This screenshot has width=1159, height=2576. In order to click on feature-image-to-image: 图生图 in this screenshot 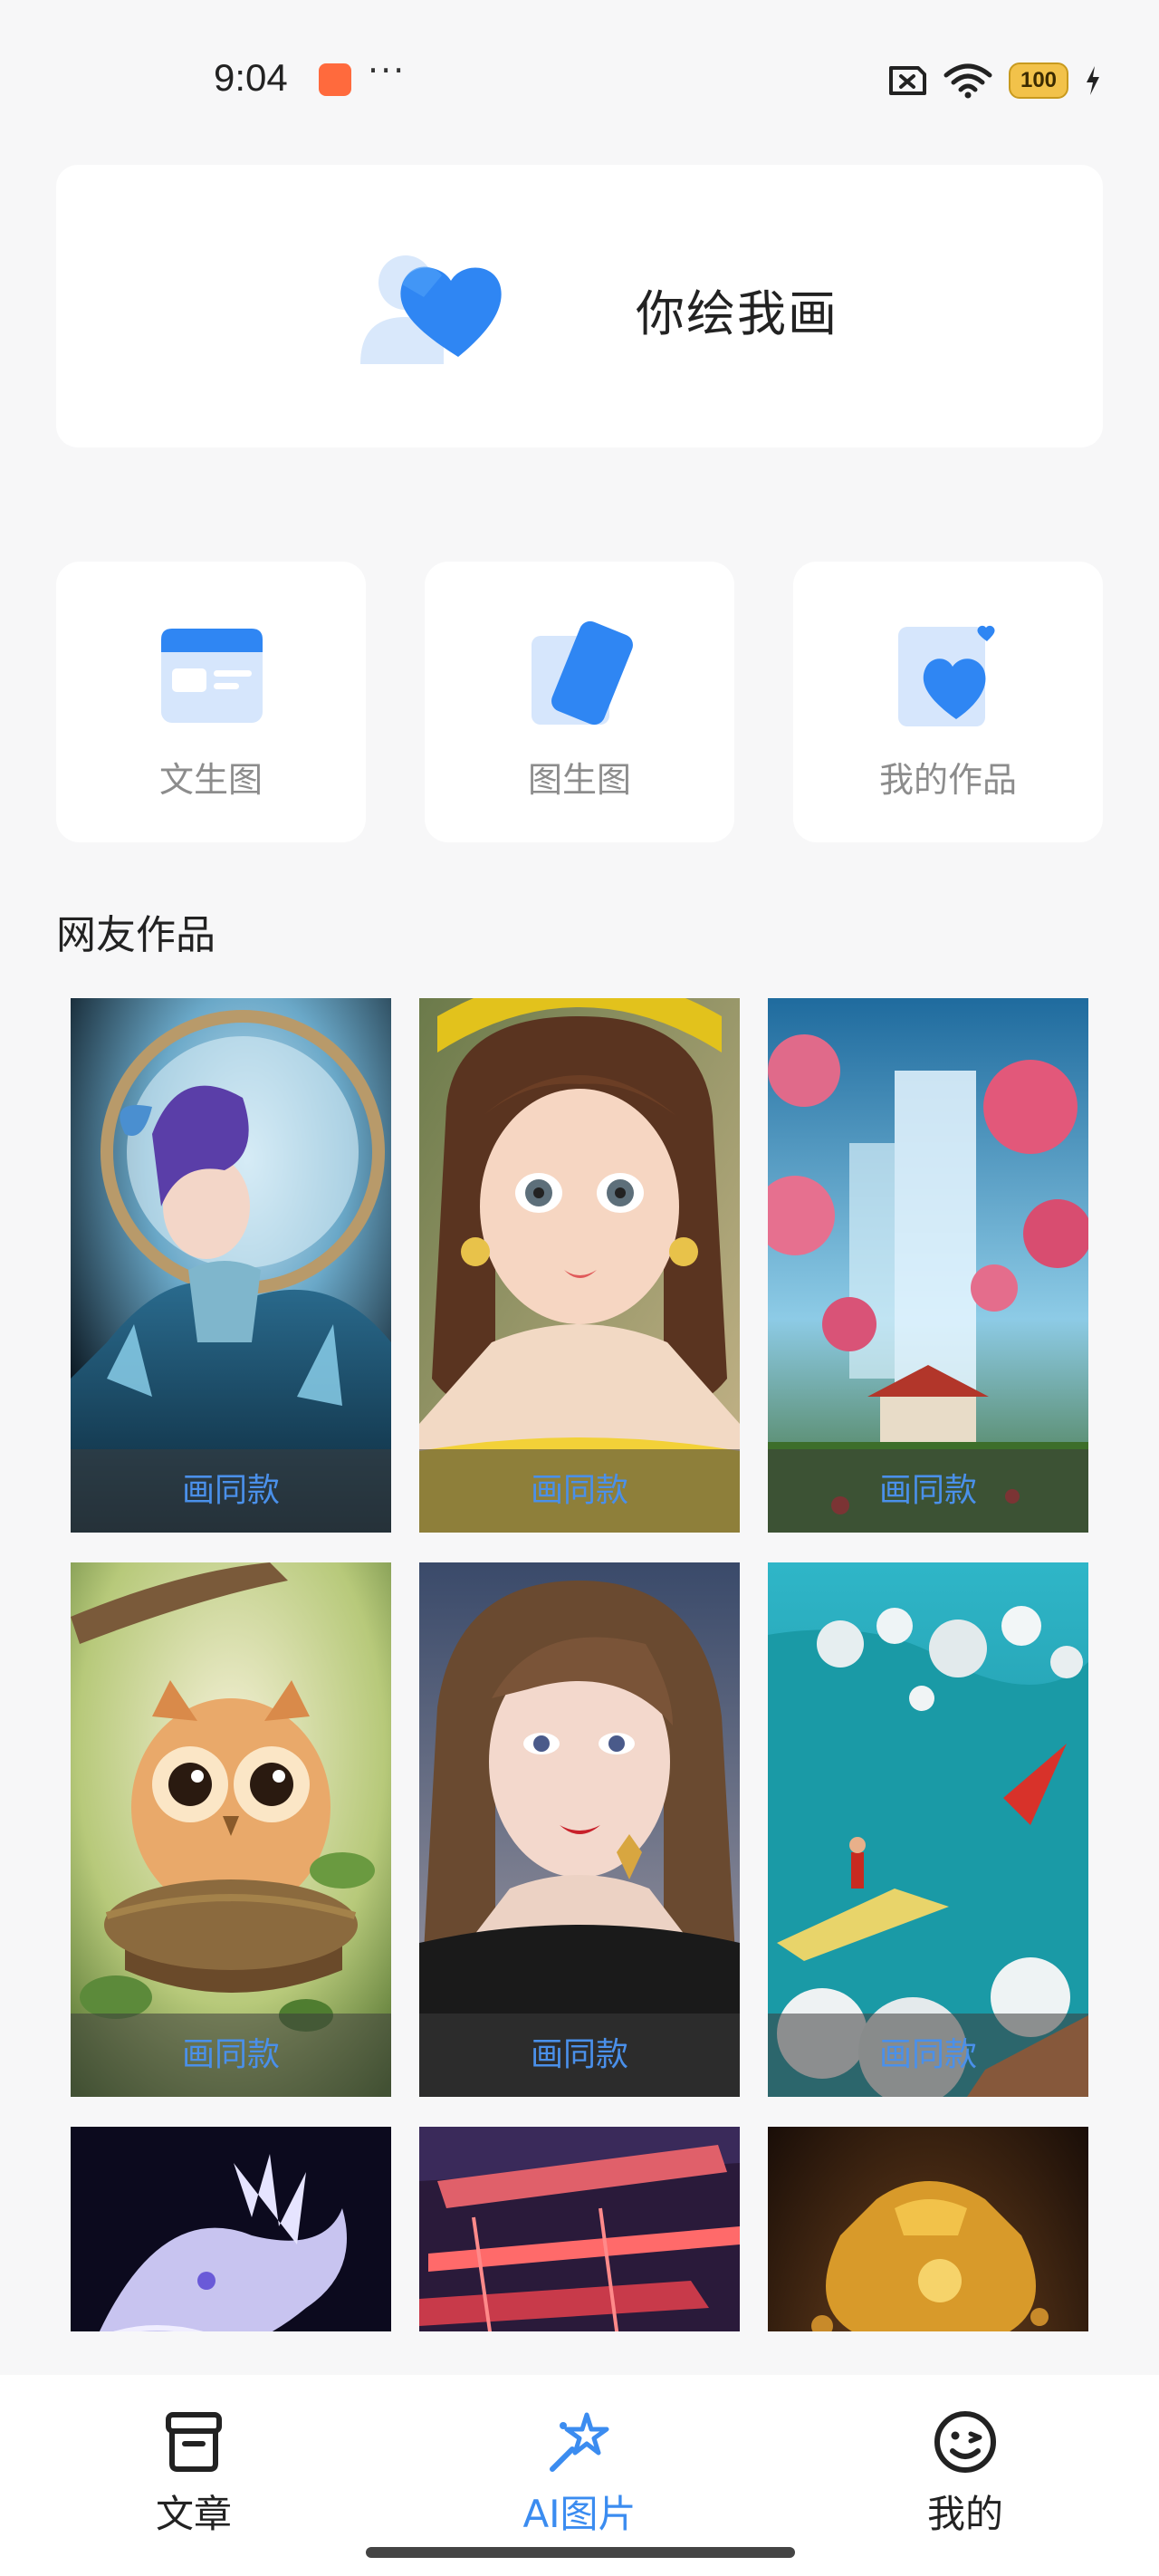, I will do `click(579, 702)`.